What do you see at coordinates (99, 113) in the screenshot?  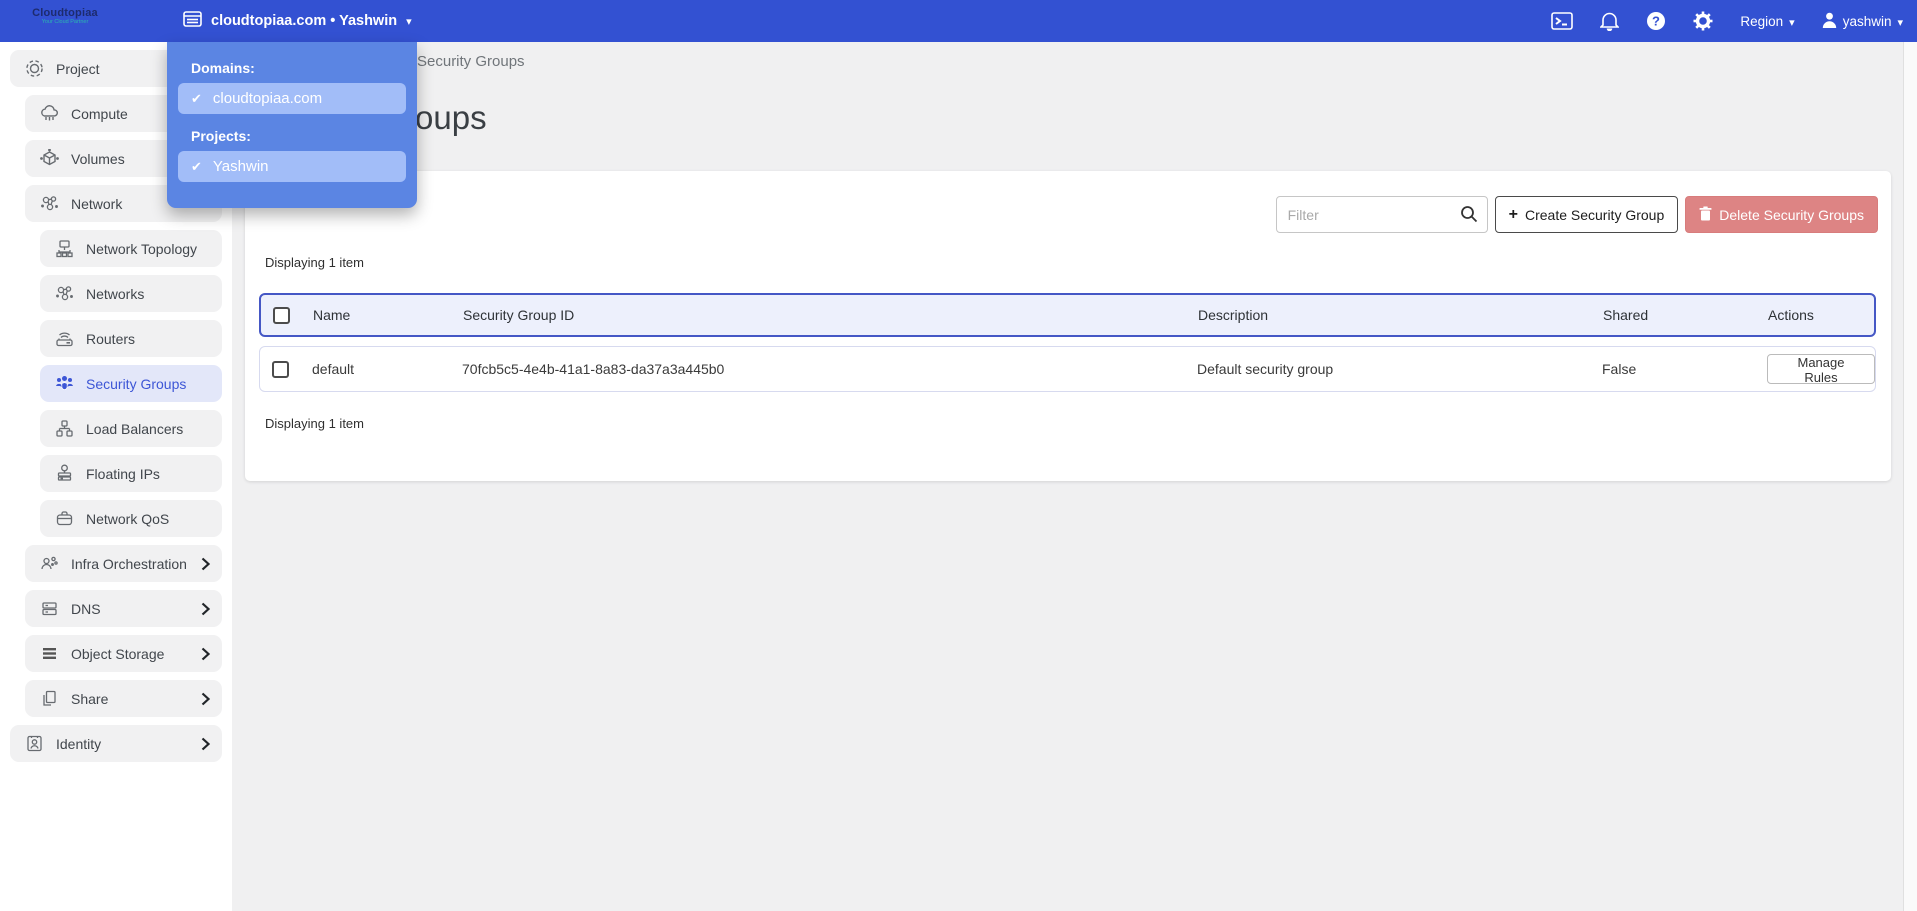 I see `sidebar-item-label: Compute` at bounding box center [99, 113].